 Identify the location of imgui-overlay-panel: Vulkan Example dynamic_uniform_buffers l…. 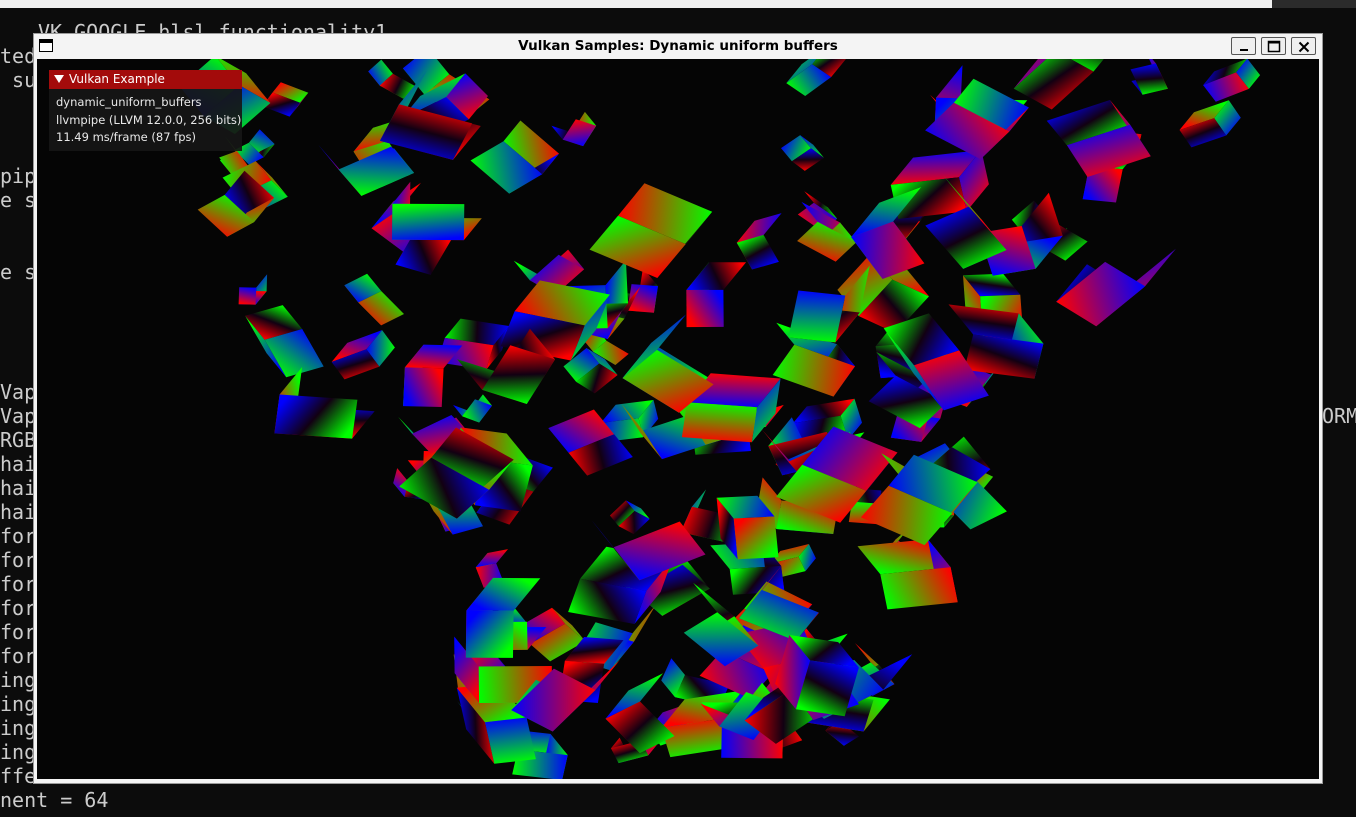
(145, 110).